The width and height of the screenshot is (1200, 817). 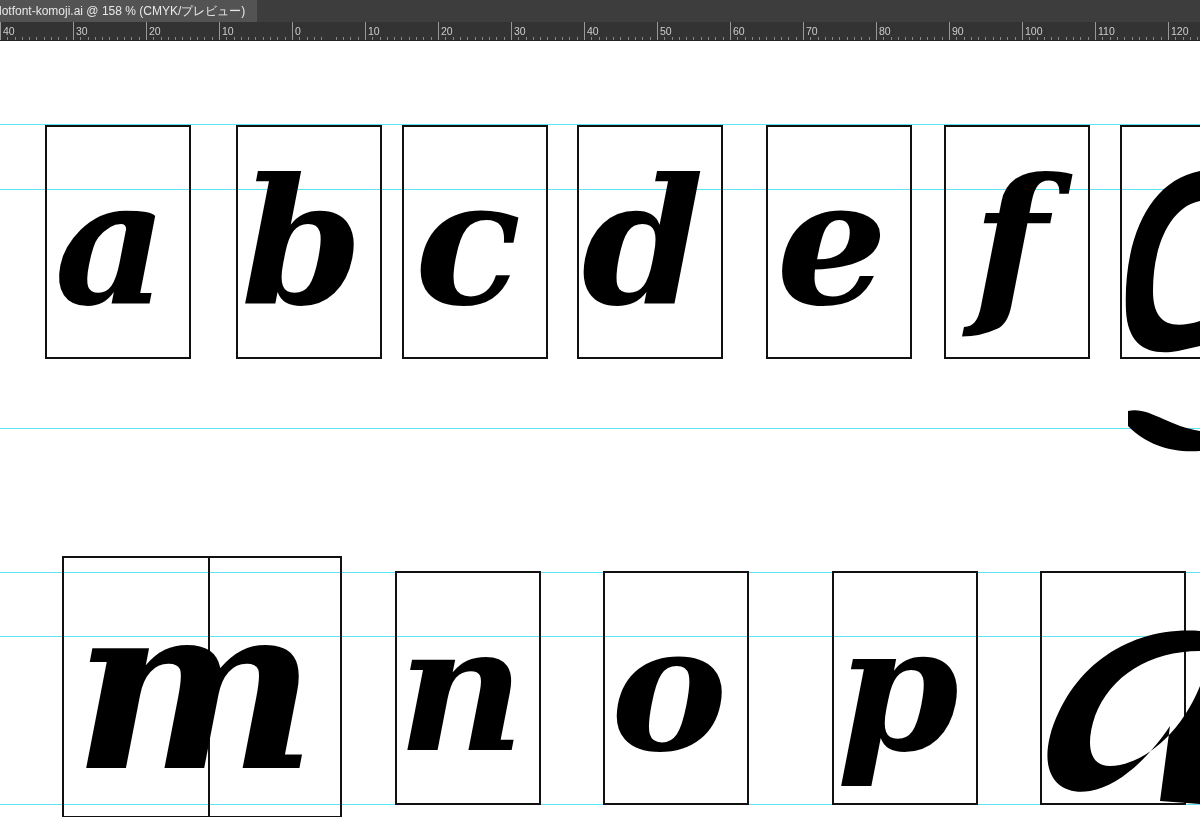 I want to click on glyph: p, so click(x=905, y=688).